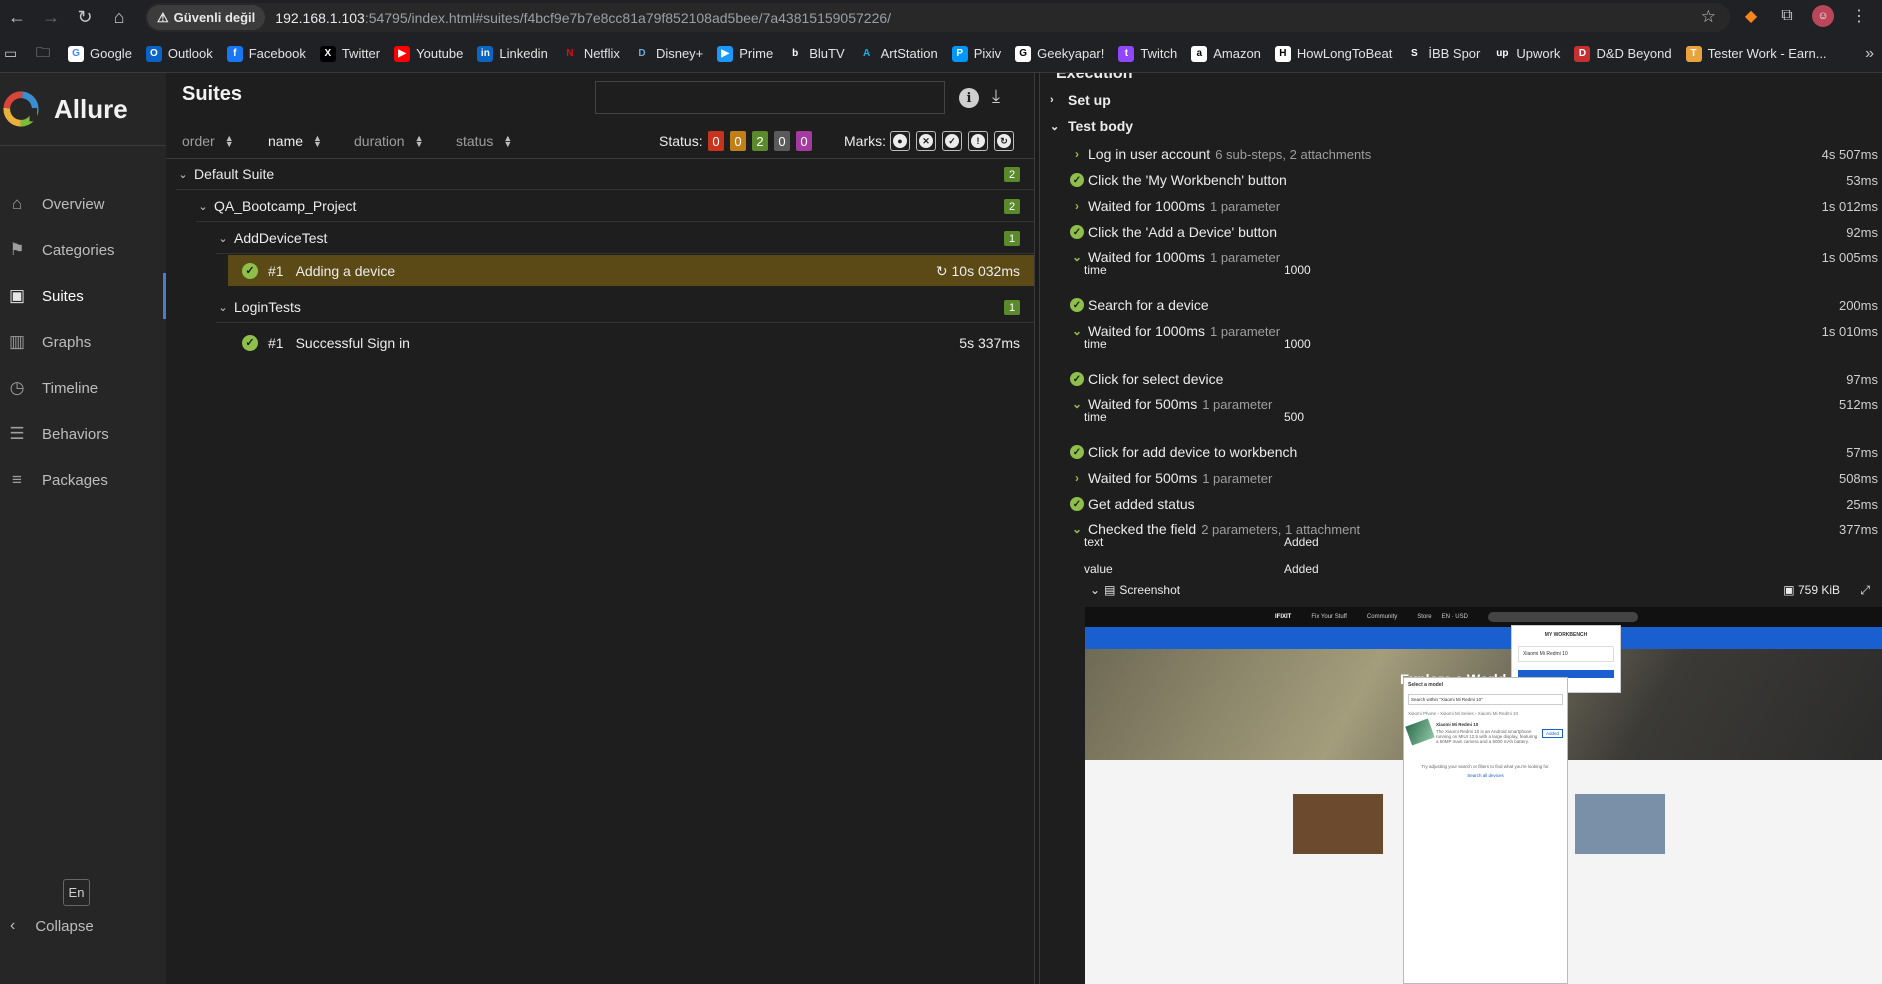 Image resolution: width=1882 pixels, height=984 pixels. What do you see at coordinates (605, 174) in the screenshot?
I see `tree-group-default-suite: ⌄ Default Suite 2` at bounding box center [605, 174].